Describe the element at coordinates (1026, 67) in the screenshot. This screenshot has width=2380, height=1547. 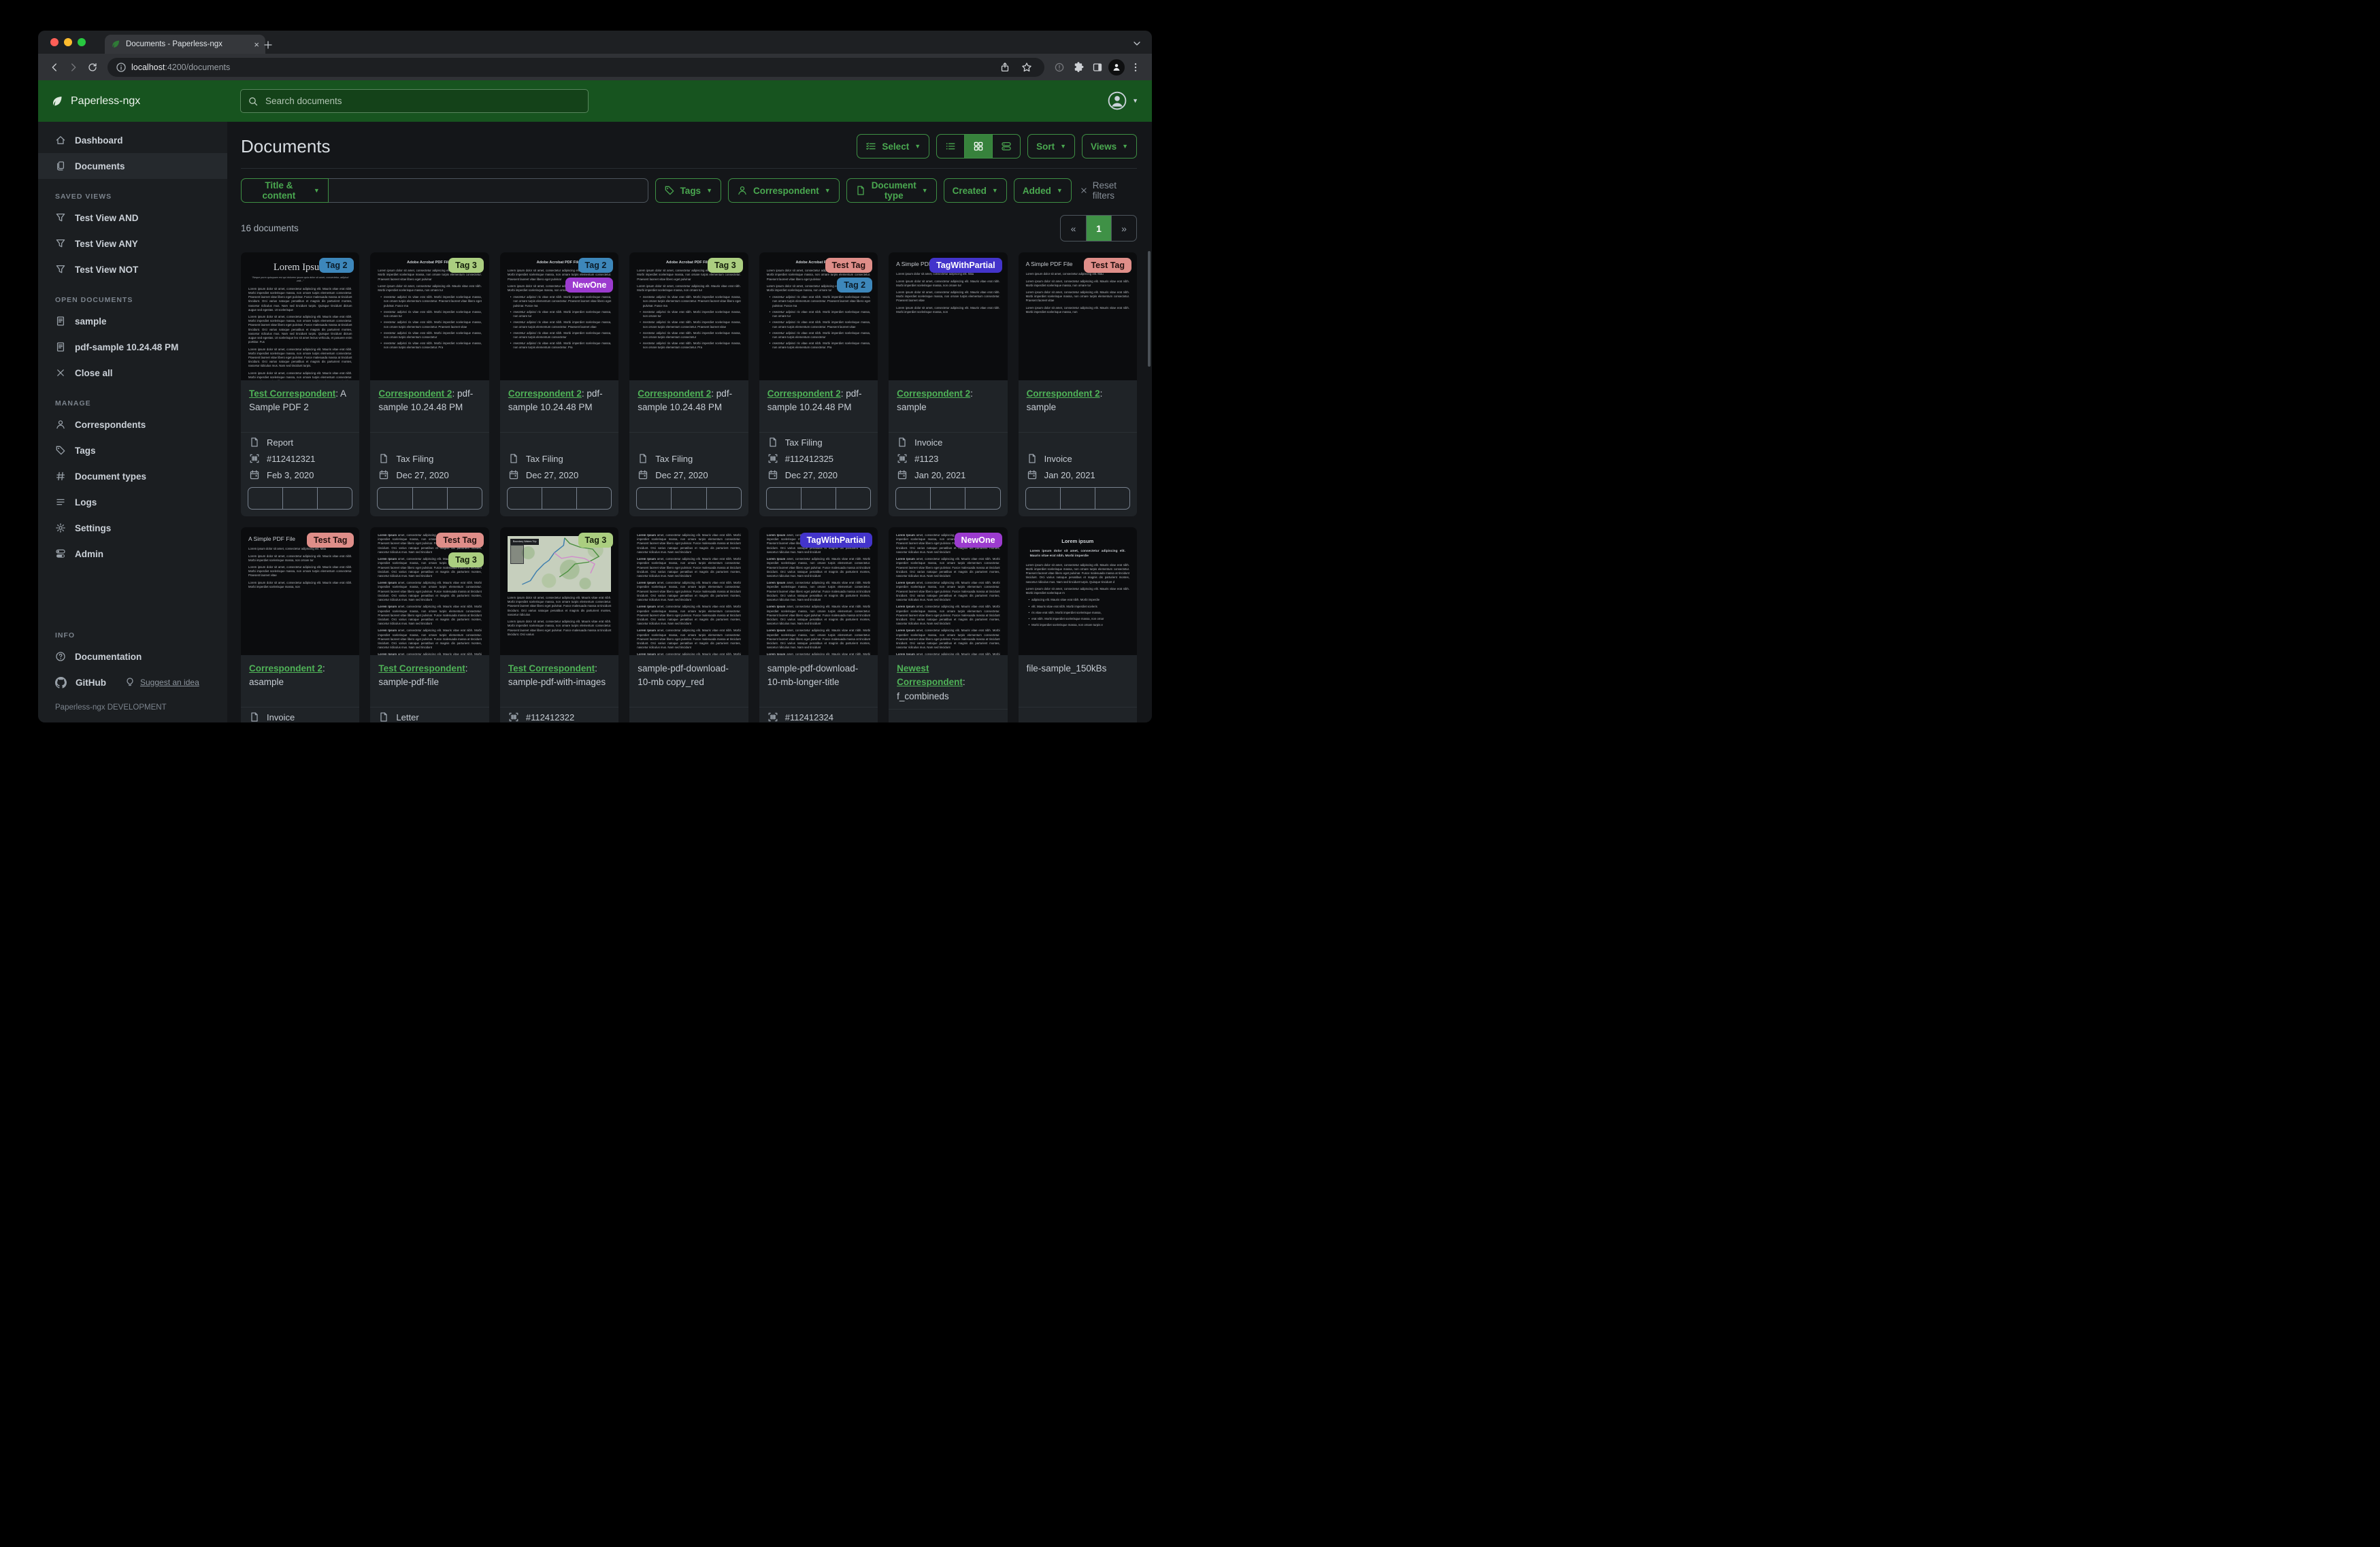
I see `bookmark-star-icon` at that location.